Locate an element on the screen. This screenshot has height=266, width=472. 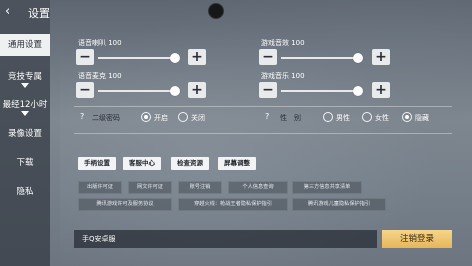
gender-hidden-label: 隐藏 is located at coordinates (422, 118).